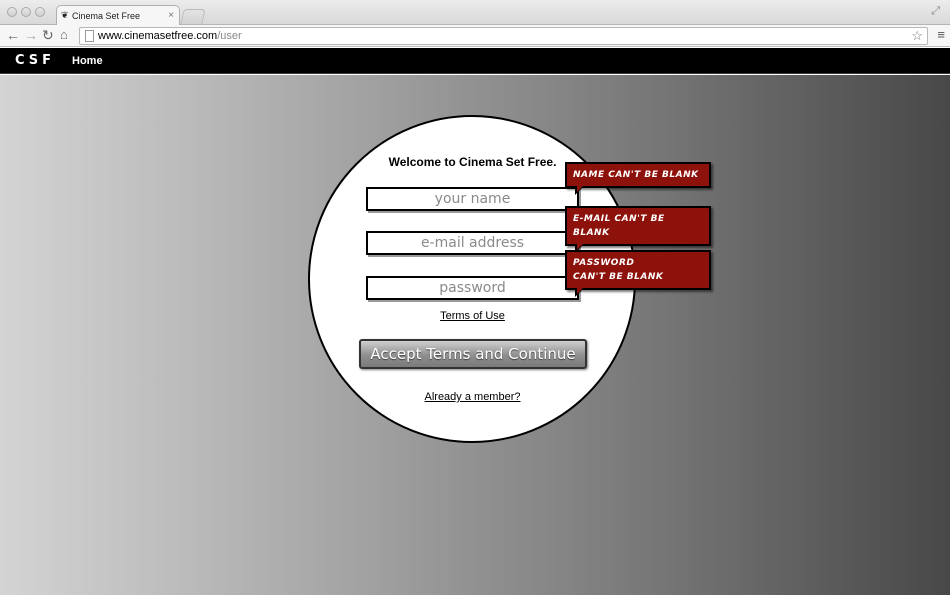 This screenshot has width=950, height=595. What do you see at coordinates (604, 263) in the screenshot?
I see `password-error-line1: Password` at bounding box center [604, 263].